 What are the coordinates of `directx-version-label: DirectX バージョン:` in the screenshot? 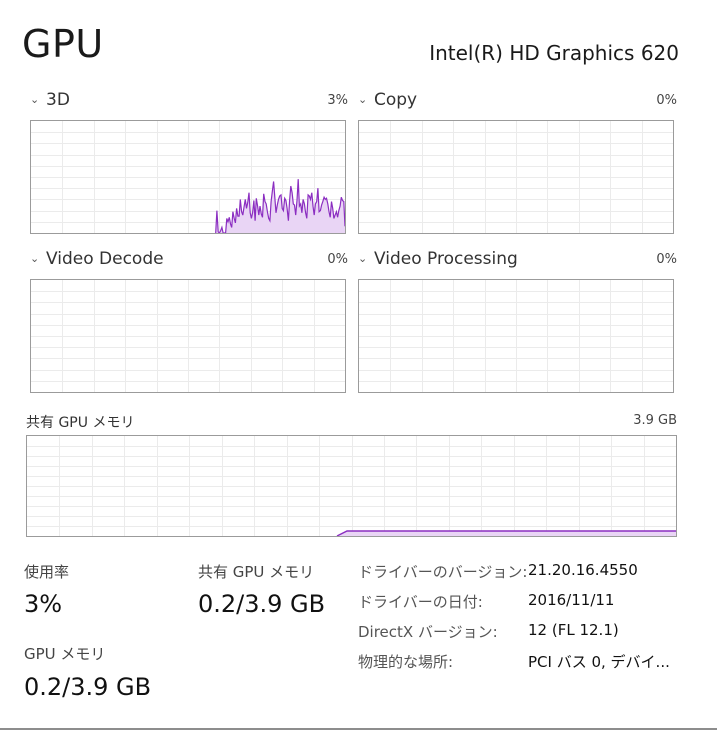 It's located at (428, 632).